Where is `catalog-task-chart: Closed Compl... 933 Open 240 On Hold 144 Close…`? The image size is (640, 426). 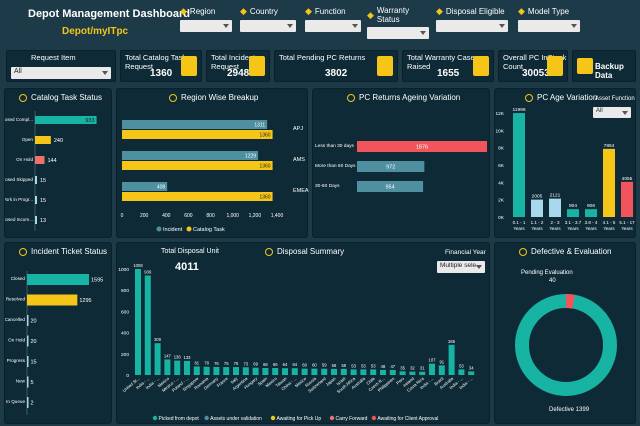 catalog-task-chart: Closed Compl... 933 Open 240 On Hold 144 Close… is located at coordinates (51, 171).